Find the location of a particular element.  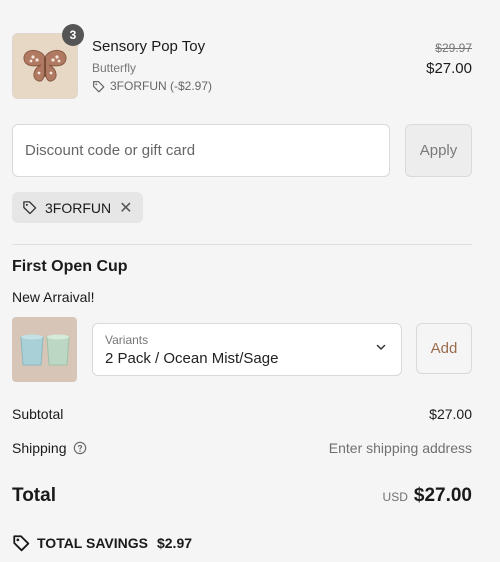

product-variant: Butterfly is located at coordinates (114, 68).